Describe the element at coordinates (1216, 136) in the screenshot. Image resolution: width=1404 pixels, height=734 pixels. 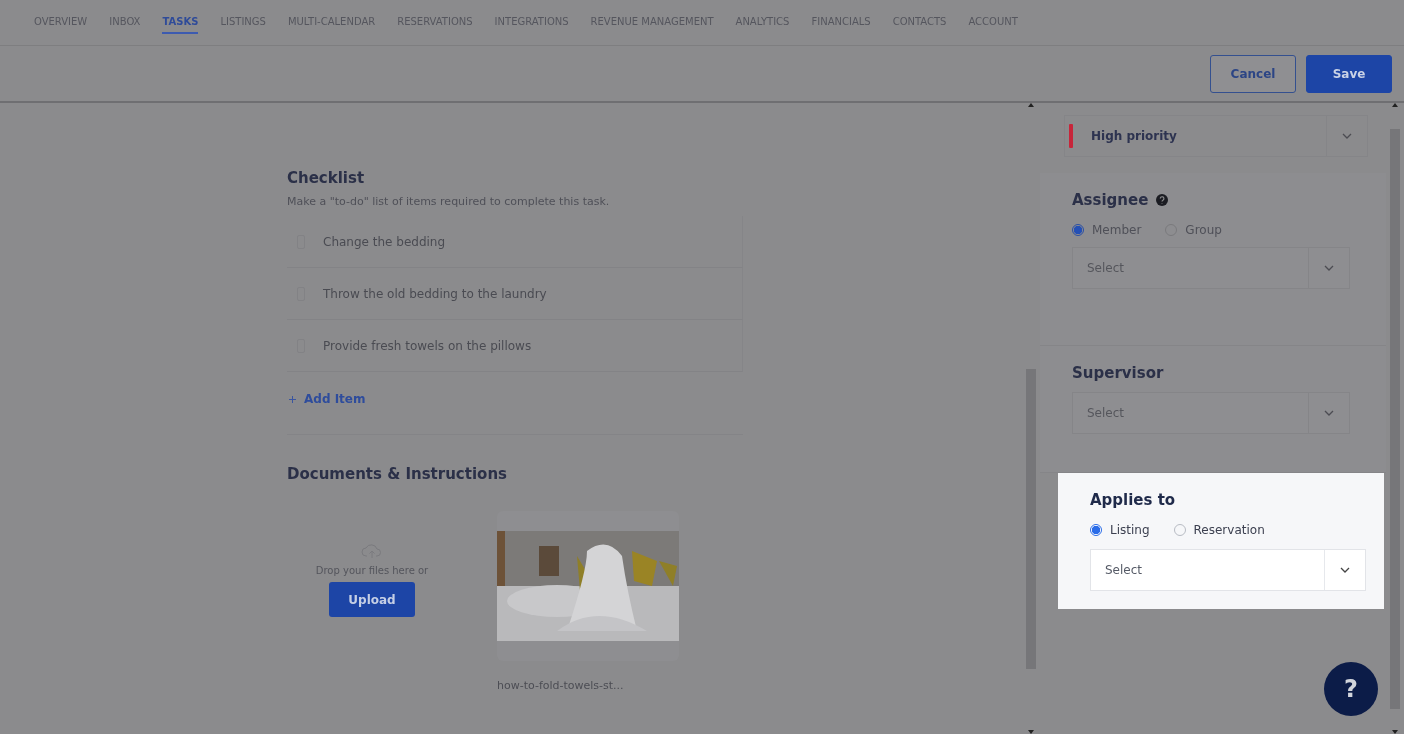
I see `priority-select: High priority` at that location.